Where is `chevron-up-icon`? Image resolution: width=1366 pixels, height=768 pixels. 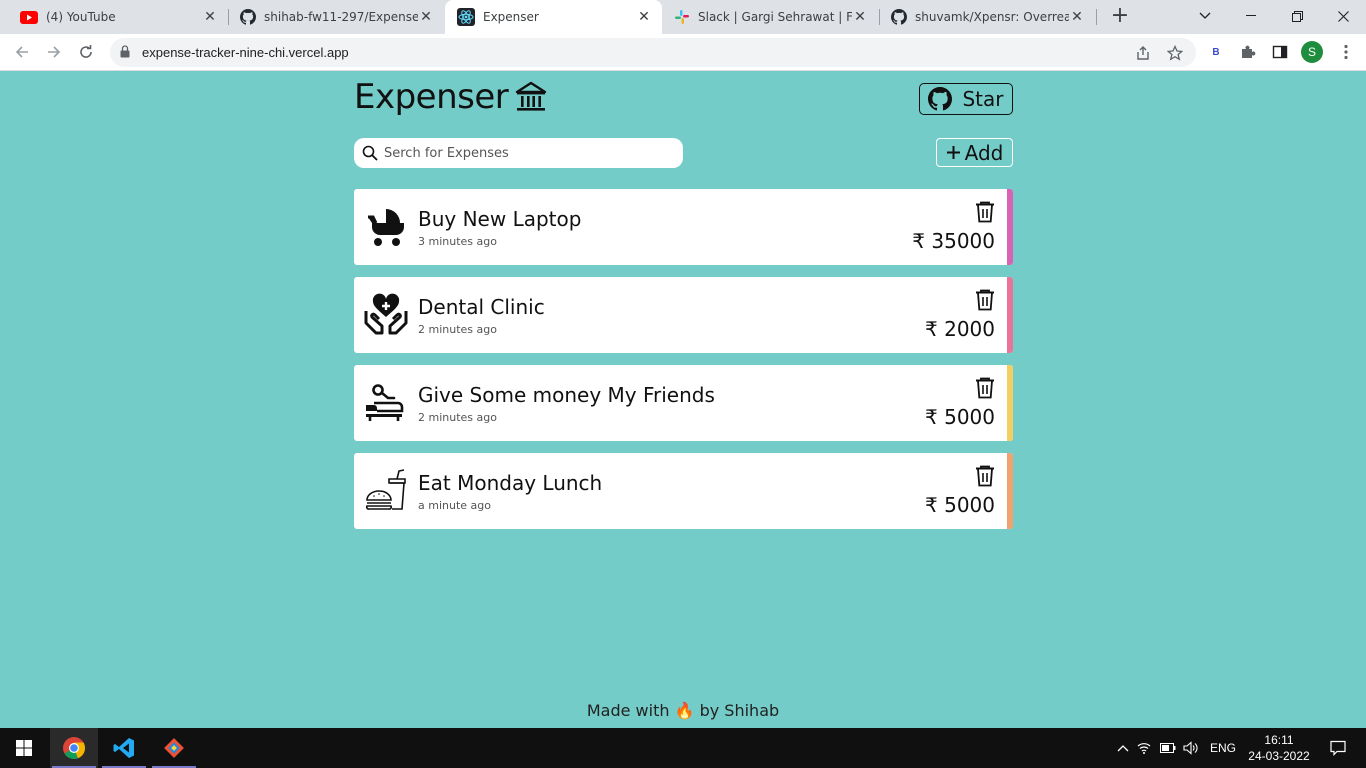
chevron-up-icon is located at coordinates (1123, 748).